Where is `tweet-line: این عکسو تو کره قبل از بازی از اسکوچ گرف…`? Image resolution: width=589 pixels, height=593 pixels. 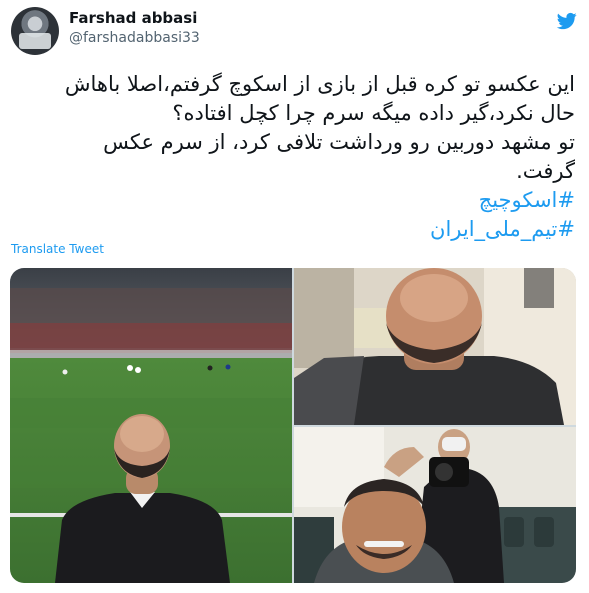 tweet-line: این عکسو تو کره قبل از بازی از اسکوچ گرف… is located at coordinates (319, 84).